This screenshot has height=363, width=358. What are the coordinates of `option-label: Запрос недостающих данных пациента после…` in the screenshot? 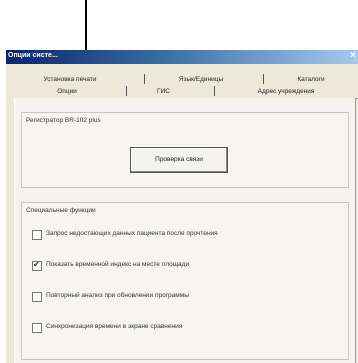 It's located at (132, 233).